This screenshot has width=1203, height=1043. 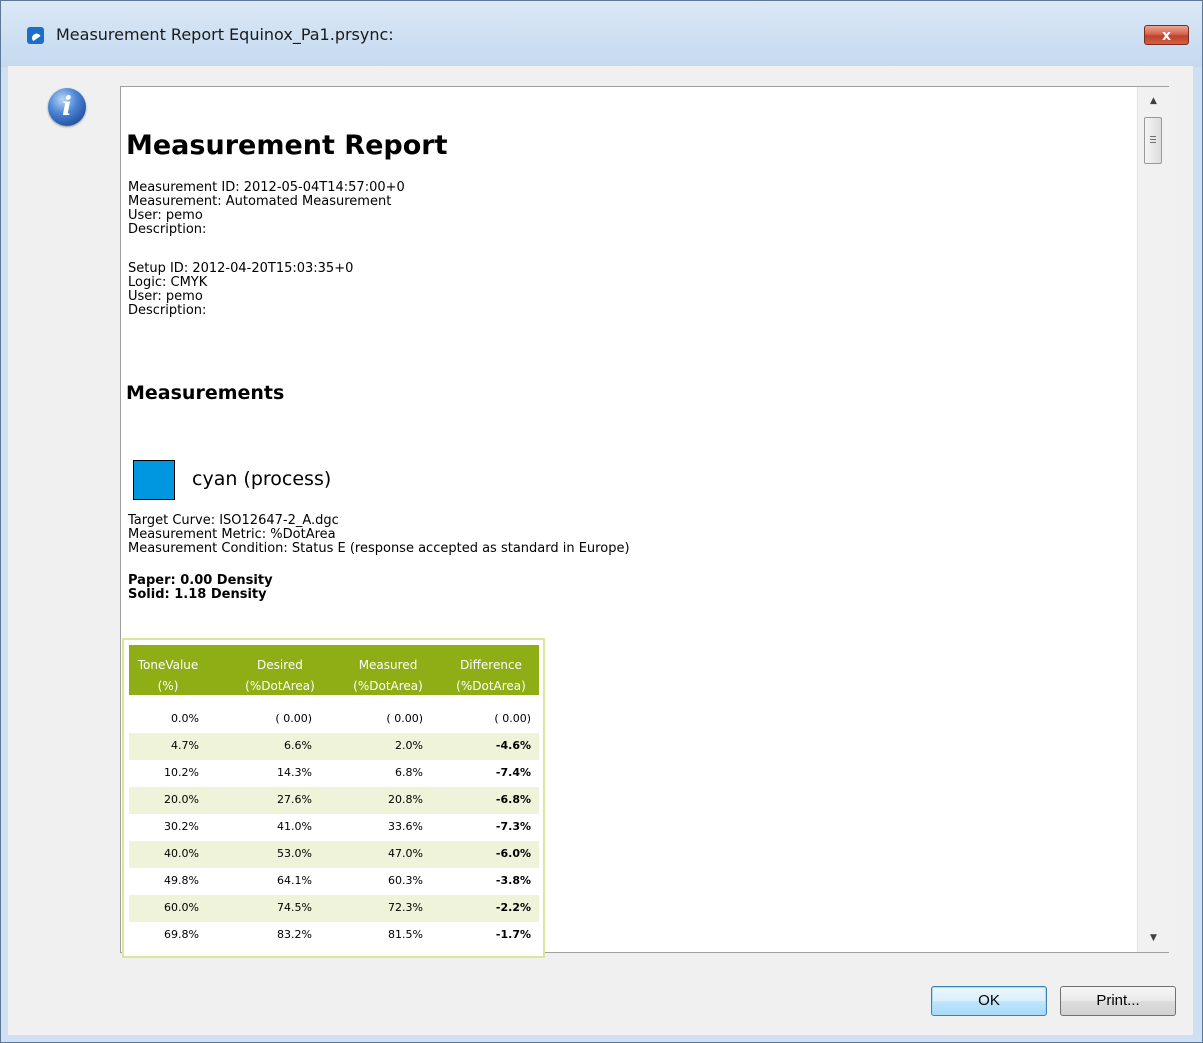 What do you see at coordinates (232, 534) in the screenshot?
I see `measurement-metric: Measurement Metric: %DotArea` at bounding box center [232, 534].